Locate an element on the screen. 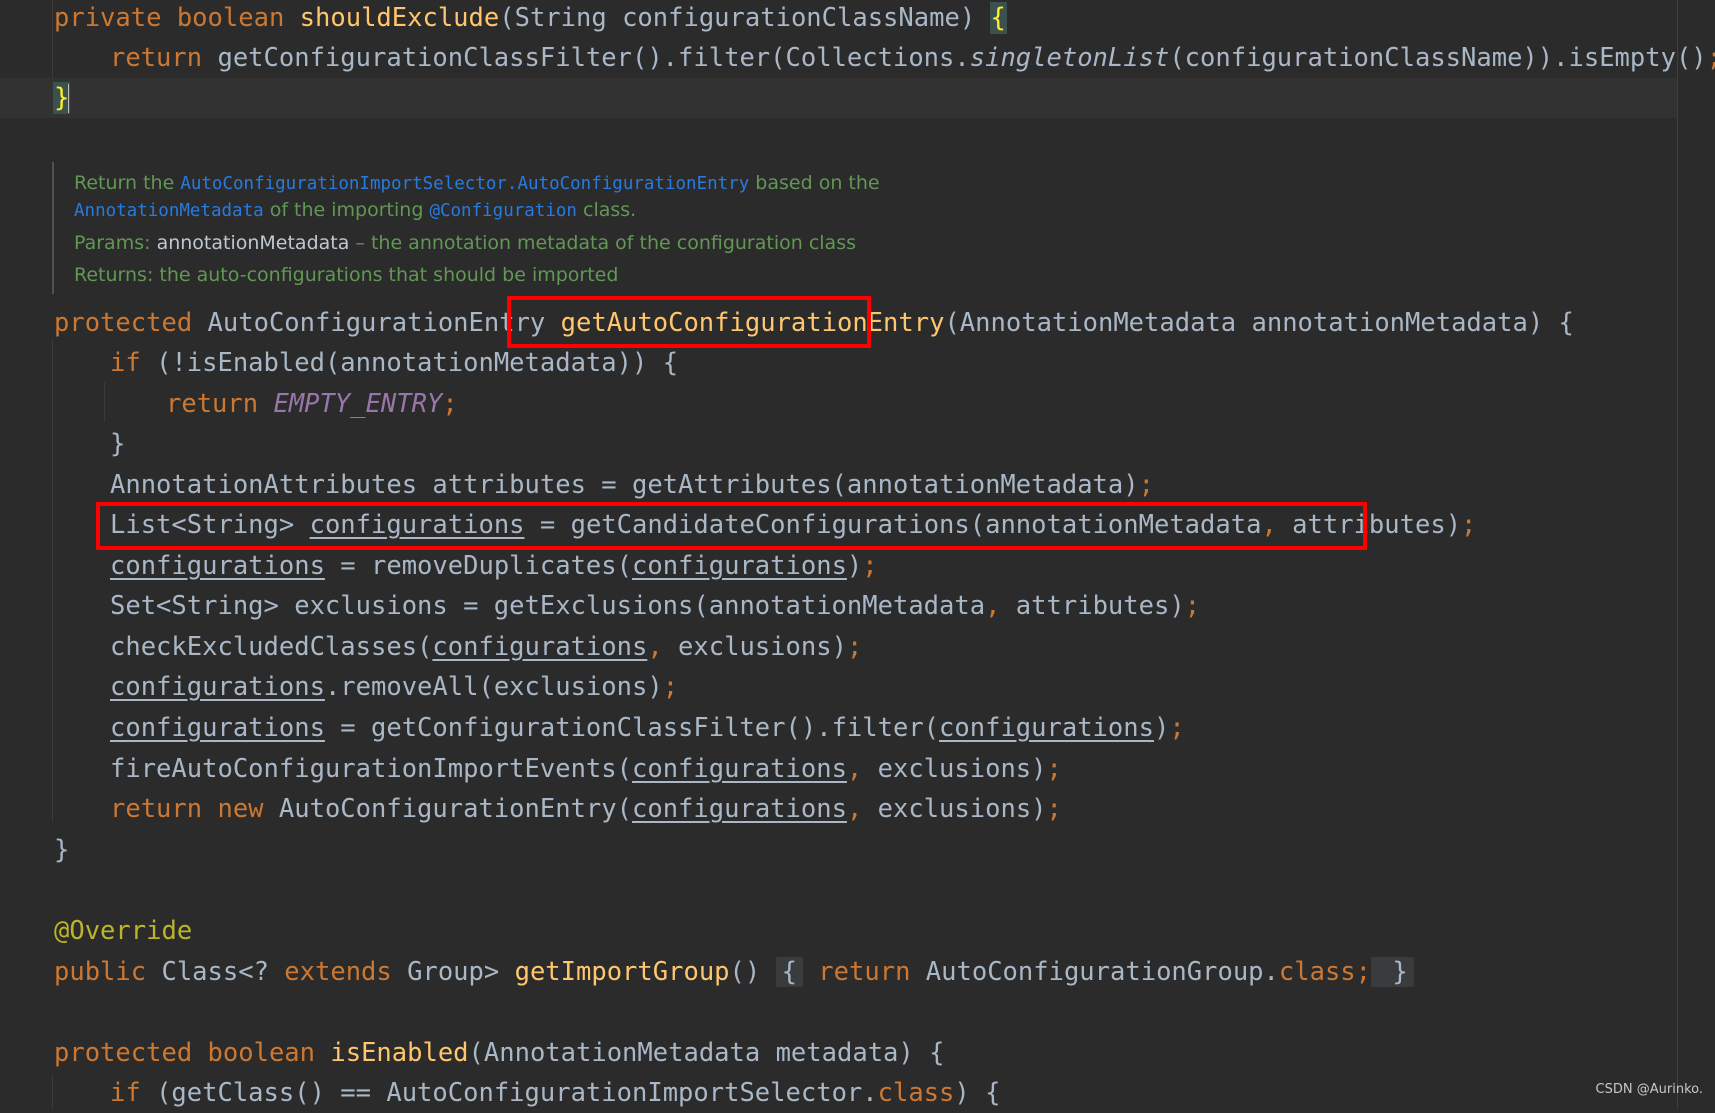 The width and height of the screenshot is (1715, 1113). code-text: Group> is located at coordinates (461, 972).